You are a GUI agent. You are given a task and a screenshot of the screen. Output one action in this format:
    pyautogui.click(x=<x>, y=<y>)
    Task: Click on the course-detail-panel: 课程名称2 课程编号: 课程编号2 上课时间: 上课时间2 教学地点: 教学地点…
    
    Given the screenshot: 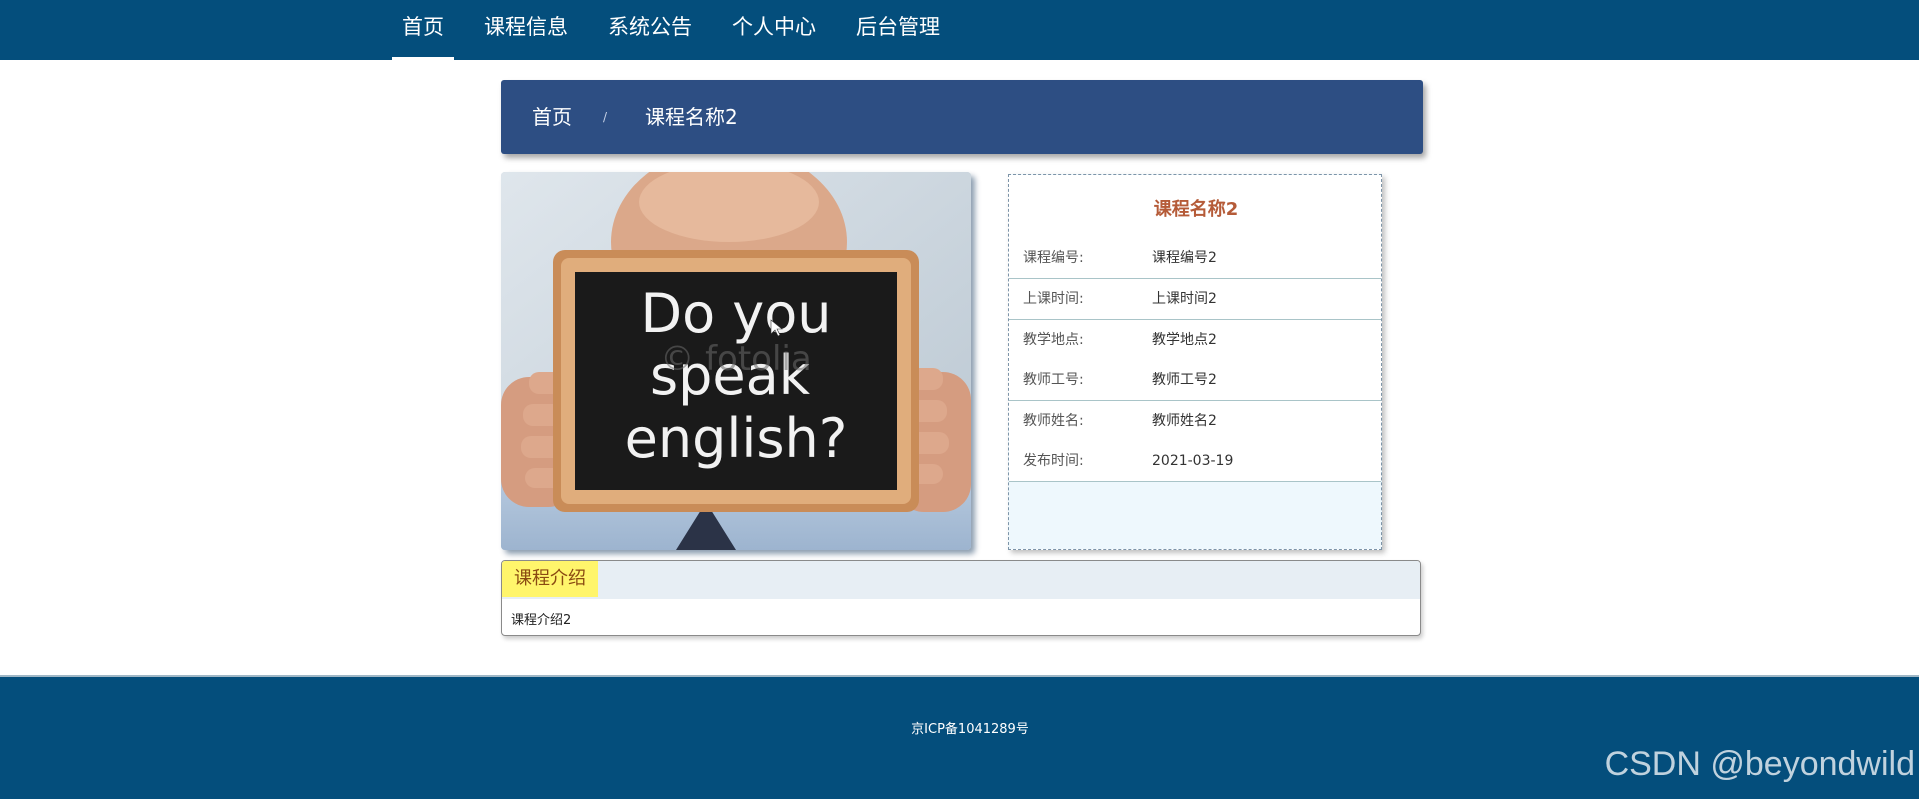 What is the action you would take?
    pyautogui.click(x=1195, y=362)
    